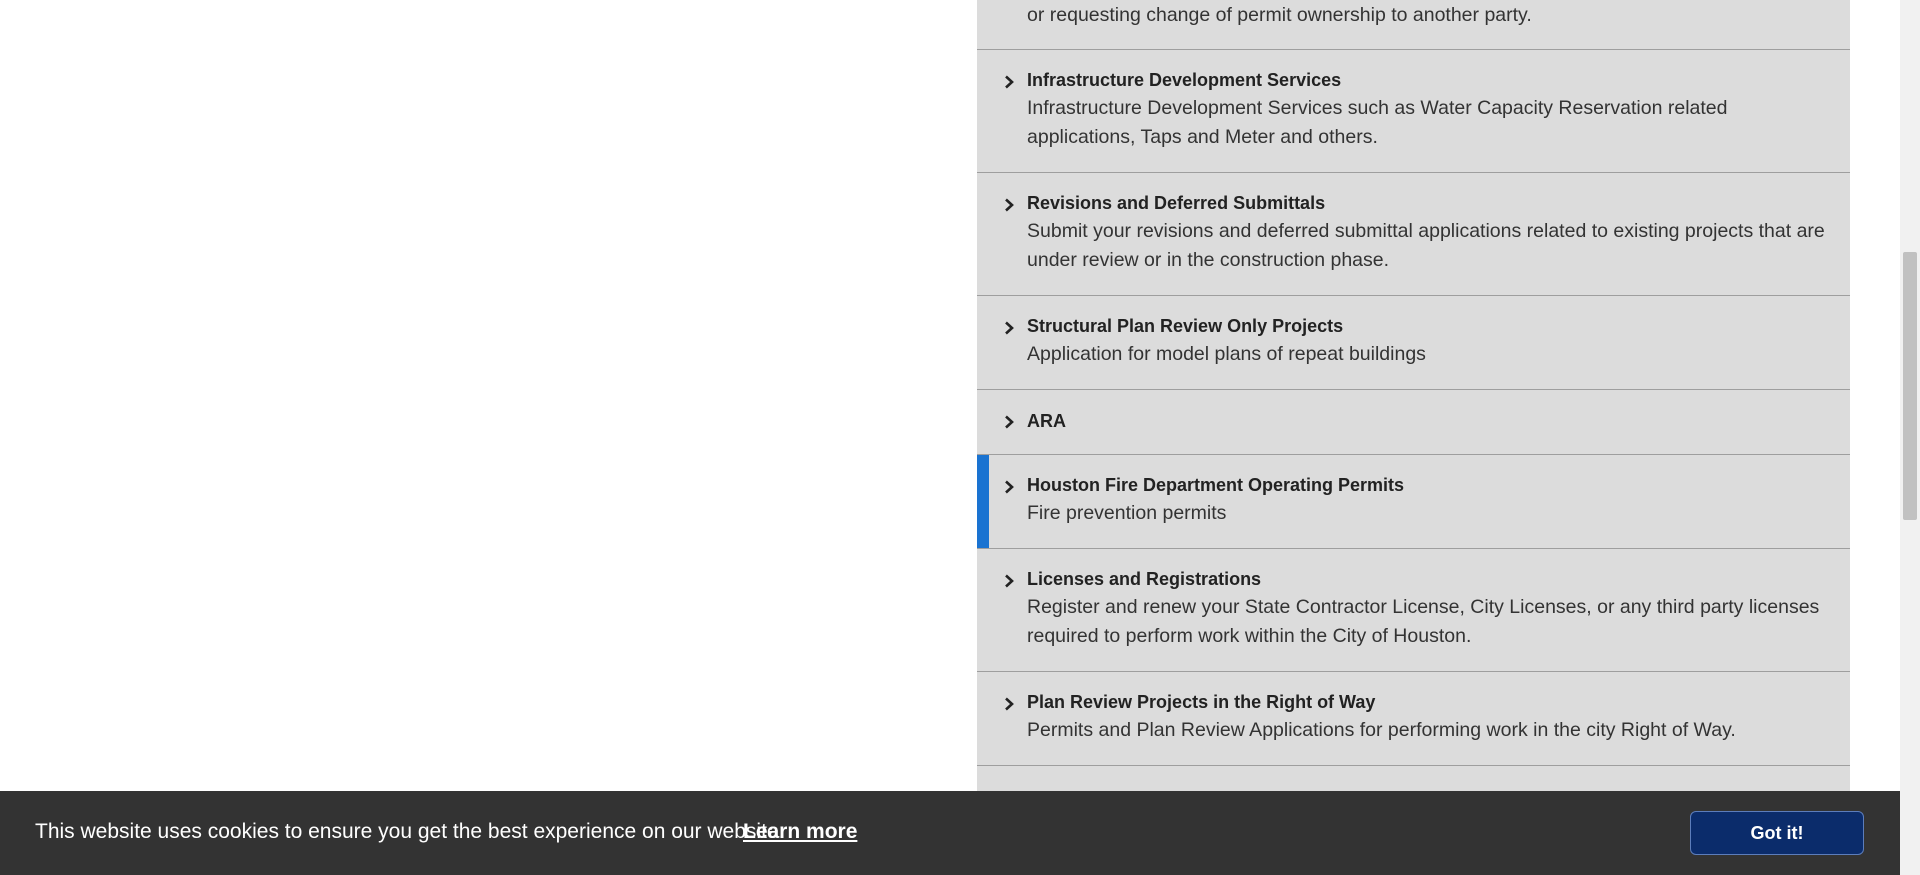 The height and width of the screenshot is (875, 1920). What do you see at coordinates (1127, 513) in the screenshot?
I see `item-description: Fire prevention permits` at bounding box center [1127, 513].